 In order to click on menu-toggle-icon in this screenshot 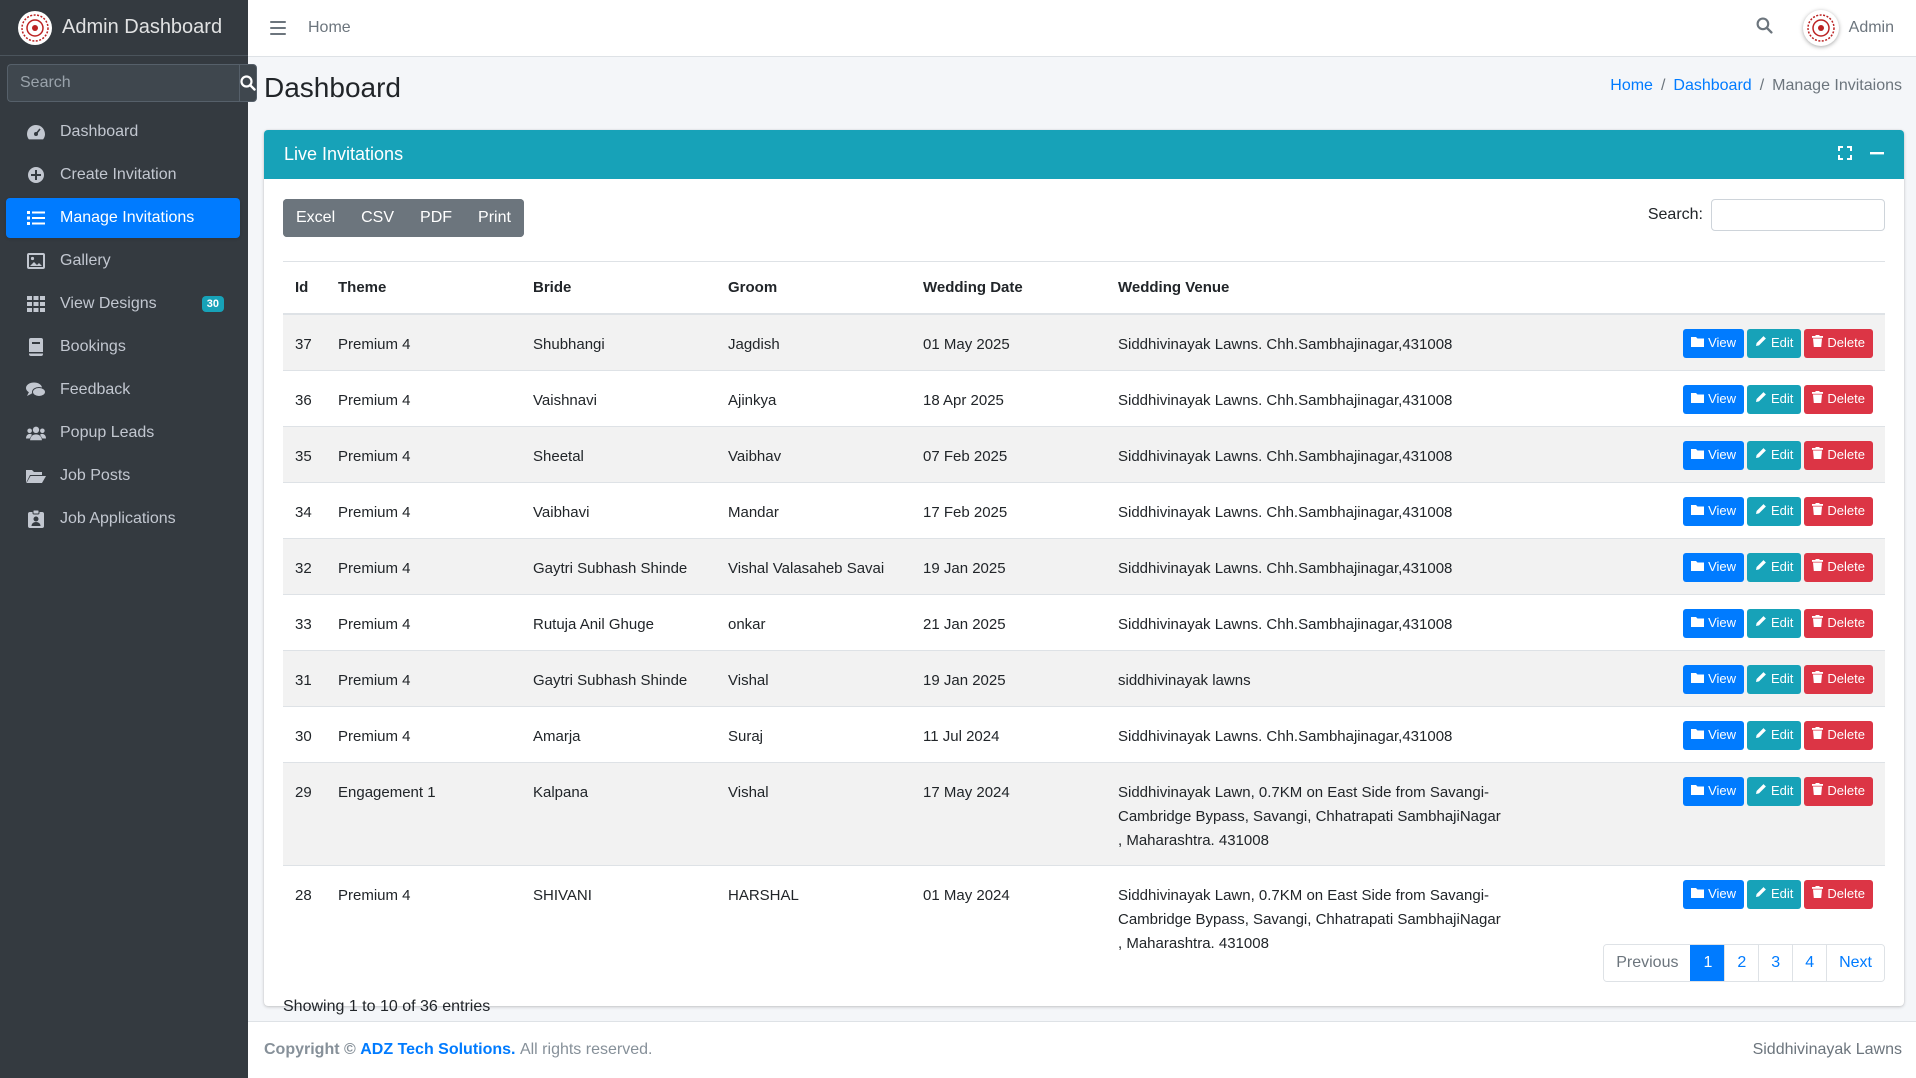, I will do `click(278, 28)`.